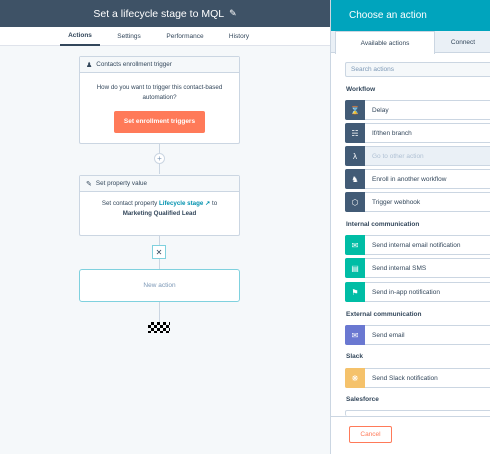  I want to click on action-send-internal-email-notification: ✉ Send internal email notification, so click(417, 245).